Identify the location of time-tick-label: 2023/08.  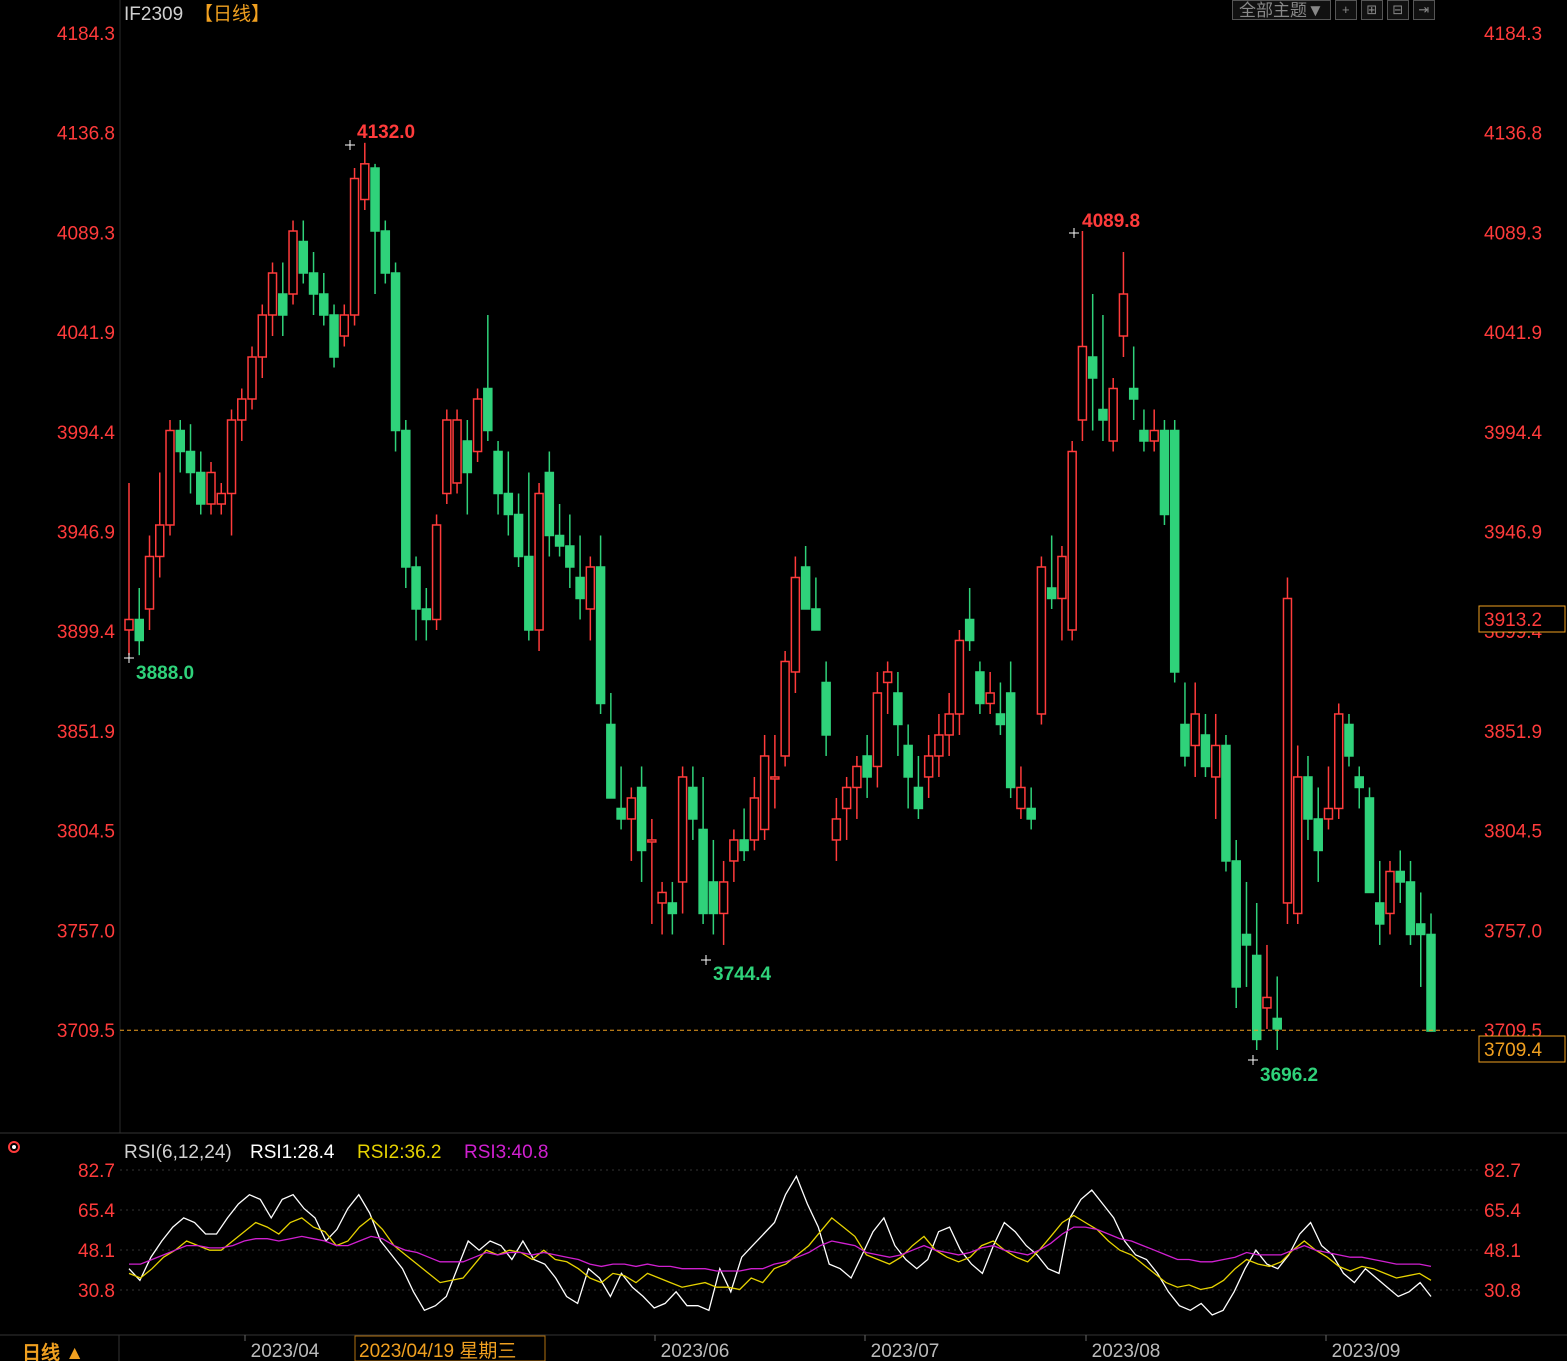
(1126, 1351).